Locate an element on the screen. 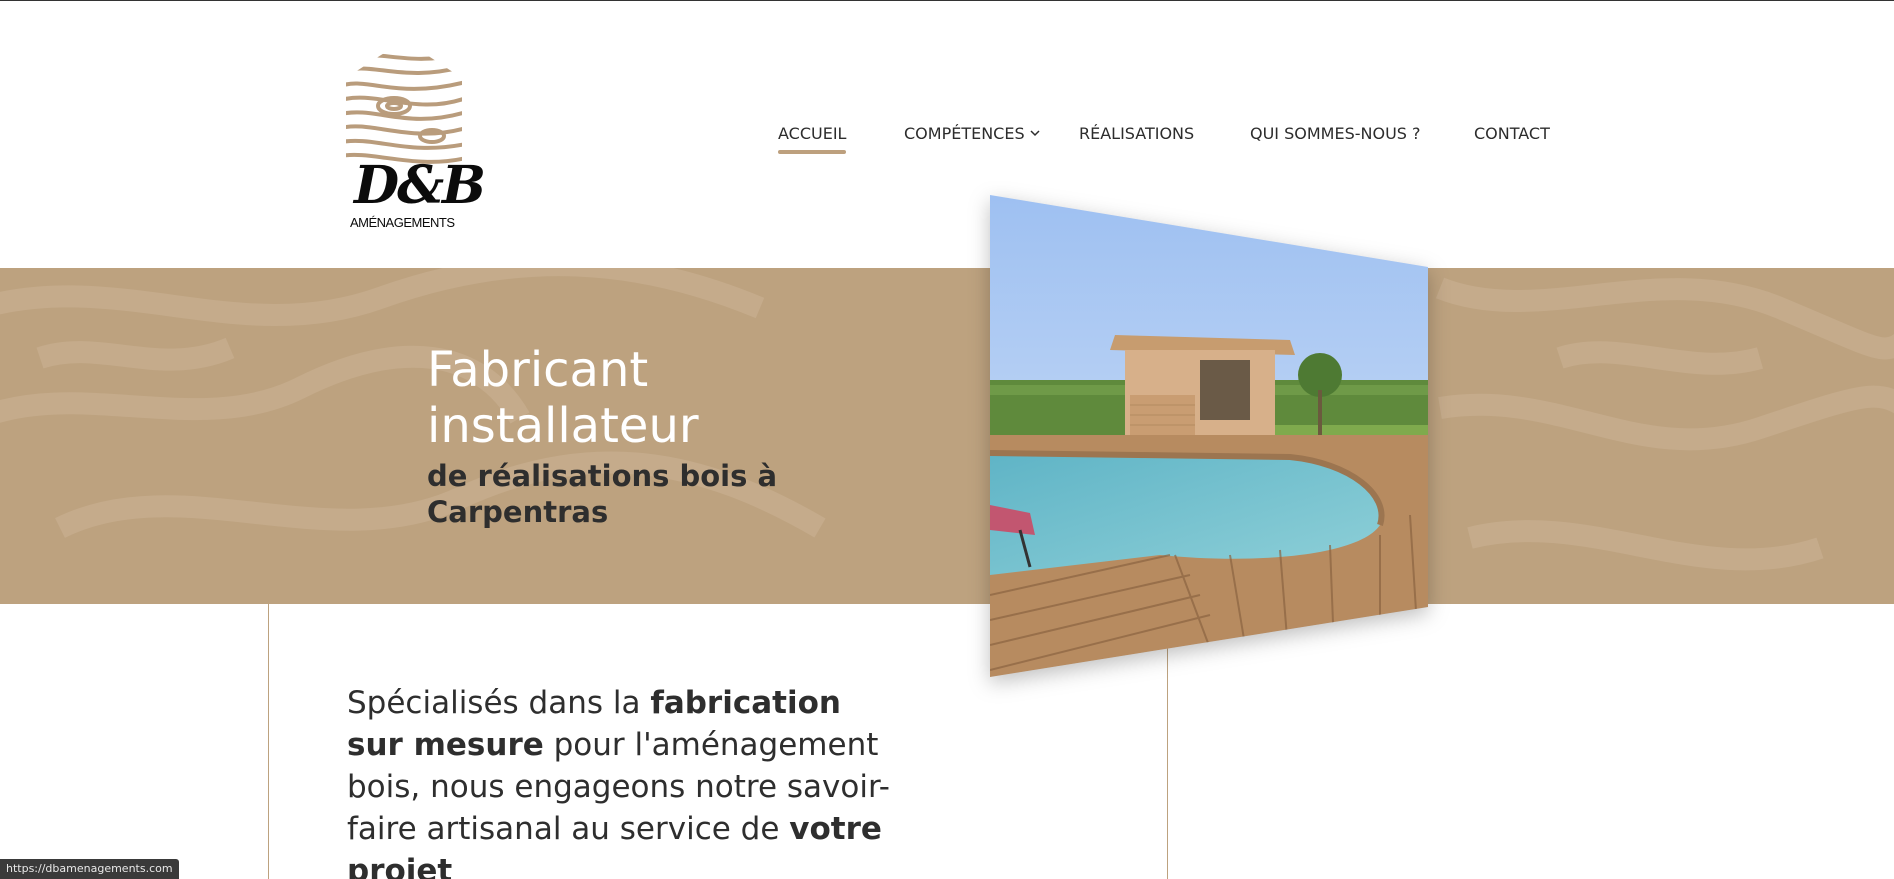  hero-title: Fabricant installateur is located at coordinates (563, 398).